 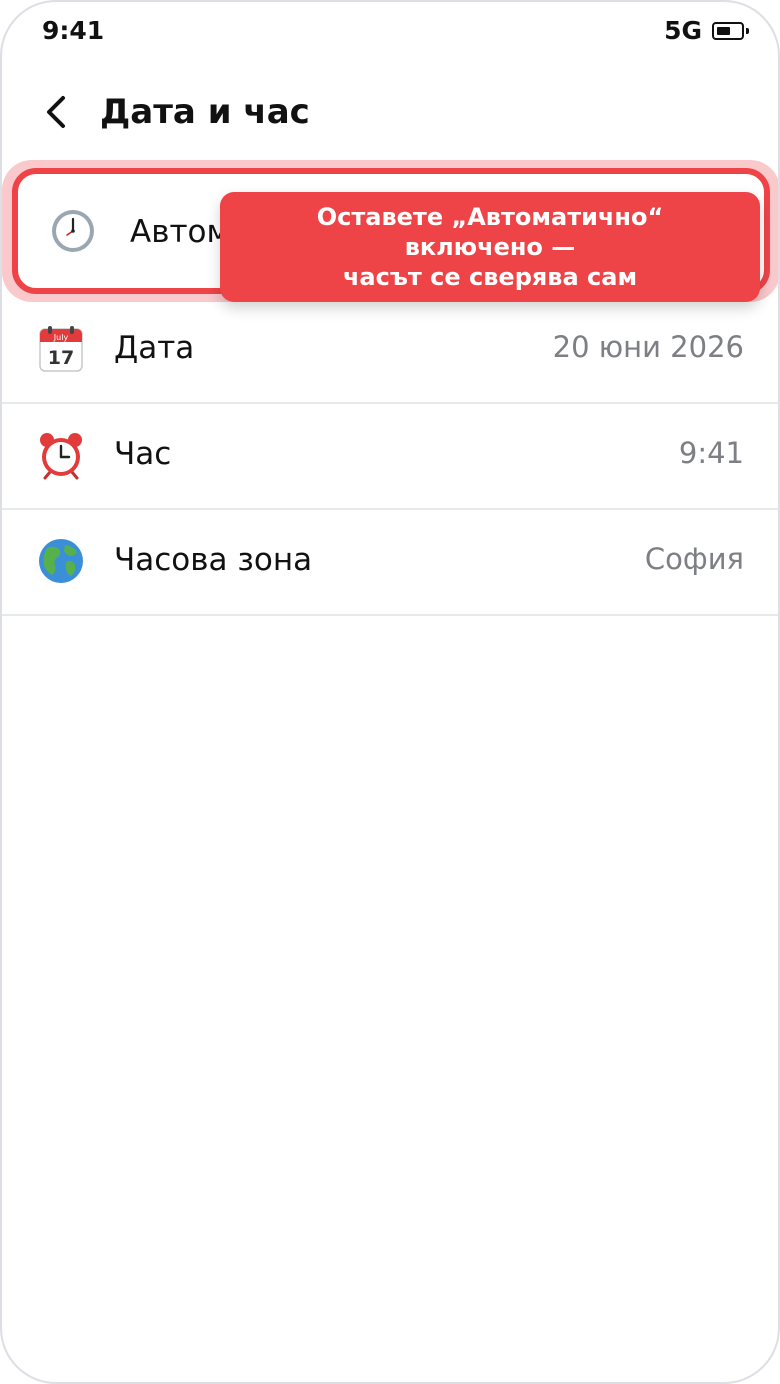 I want to click on calendar-day: 17, so click(x=61, y=358).